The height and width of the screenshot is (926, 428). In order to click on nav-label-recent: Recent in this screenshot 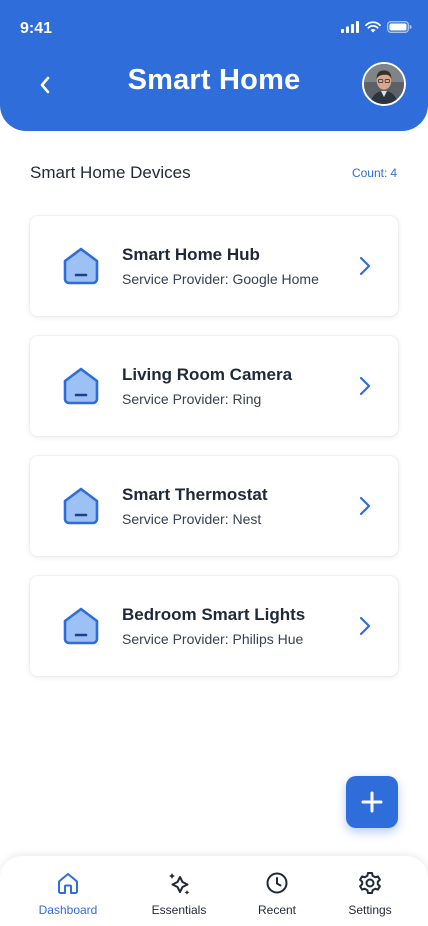, I will do `click(277, 910)`.